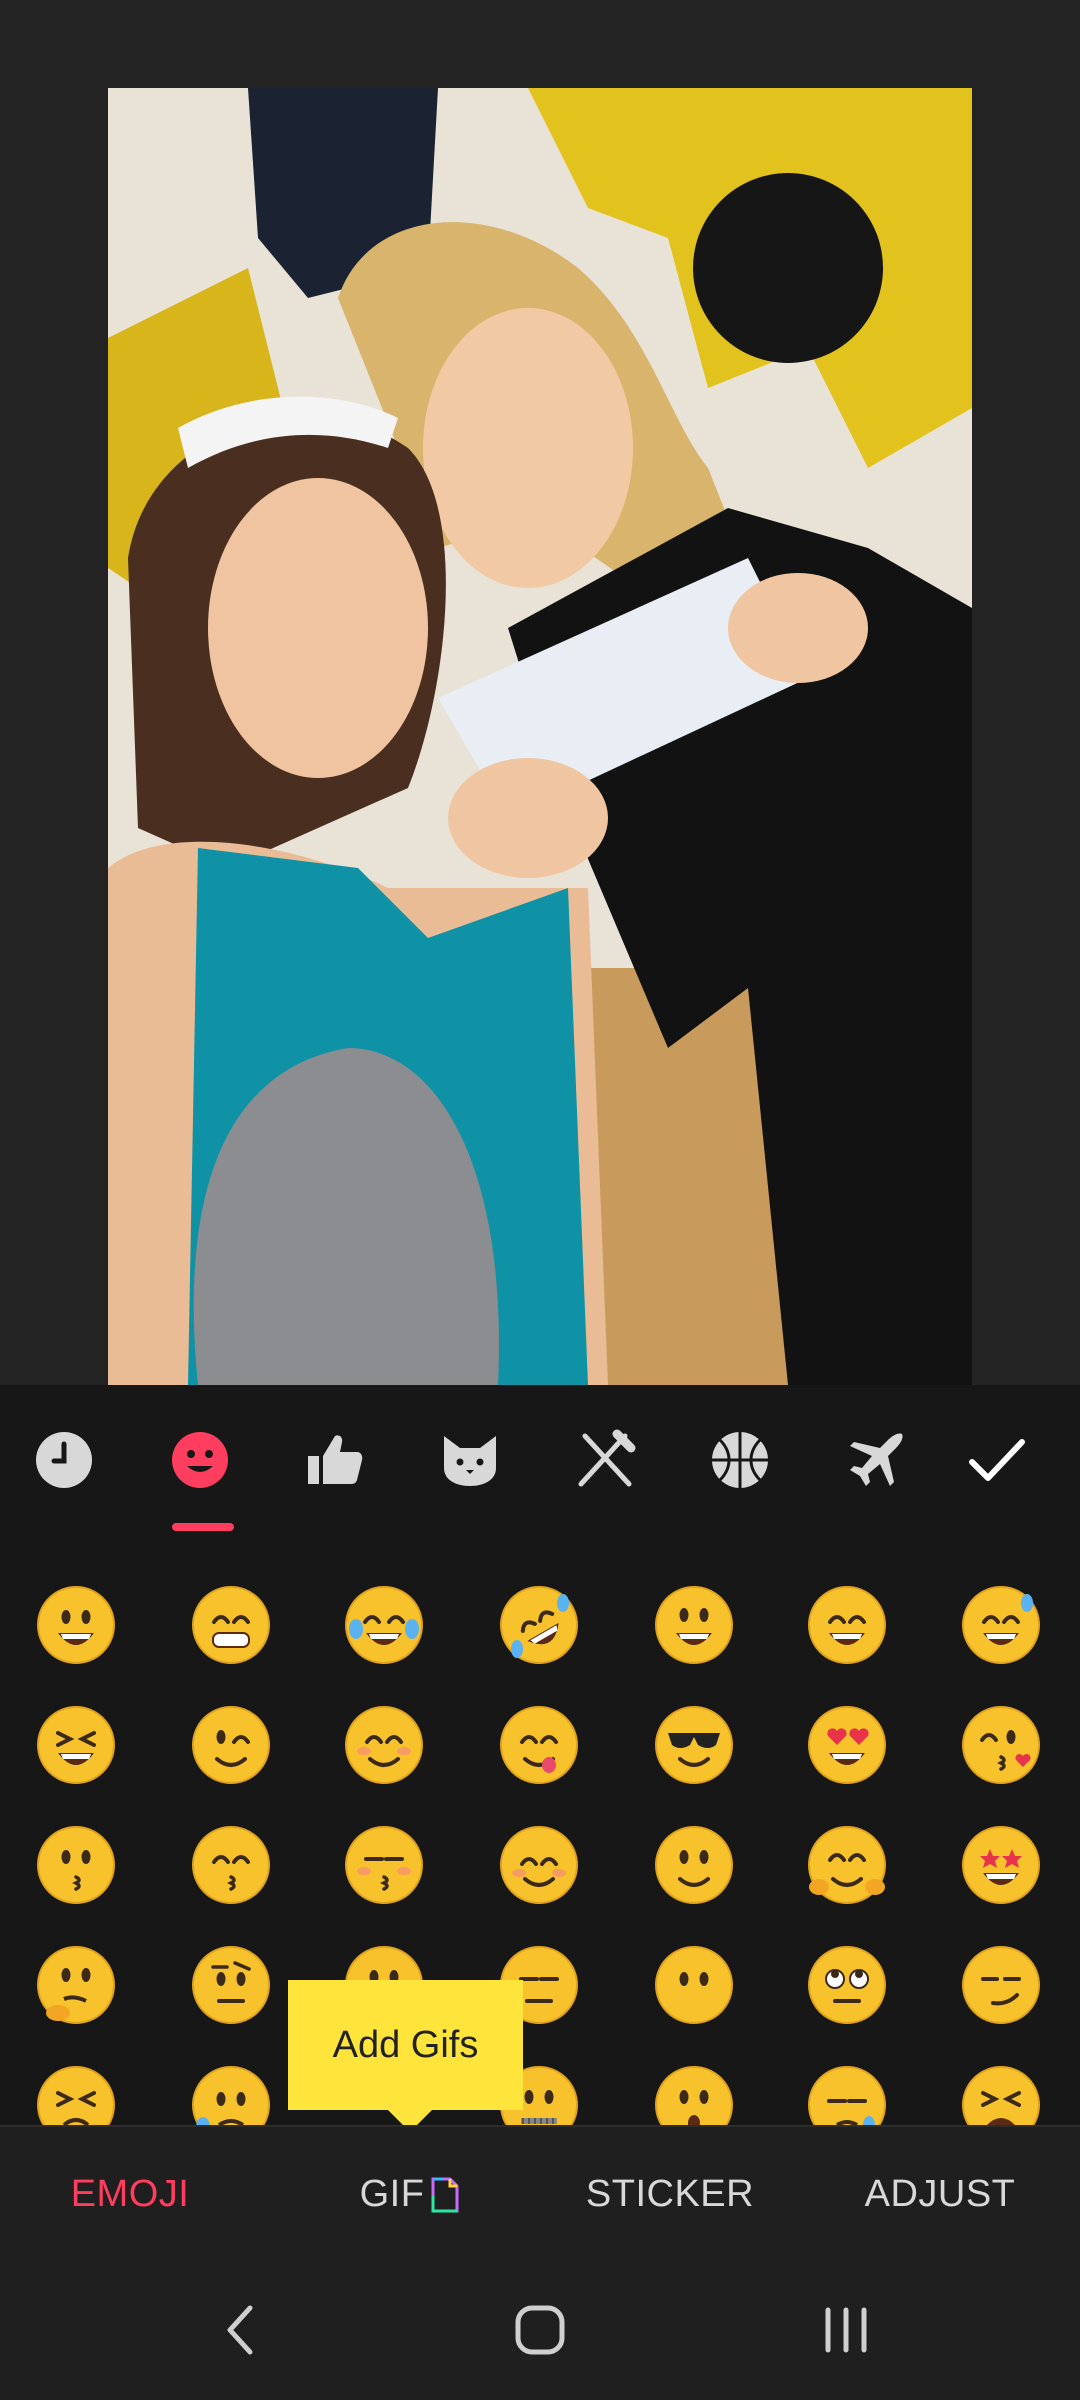 This screenshot has width=1080, height=2400. What do you see at coordinates (64, 1460) in the screenshot?
I see `clock-icon` at bounding box center [64, 1460].